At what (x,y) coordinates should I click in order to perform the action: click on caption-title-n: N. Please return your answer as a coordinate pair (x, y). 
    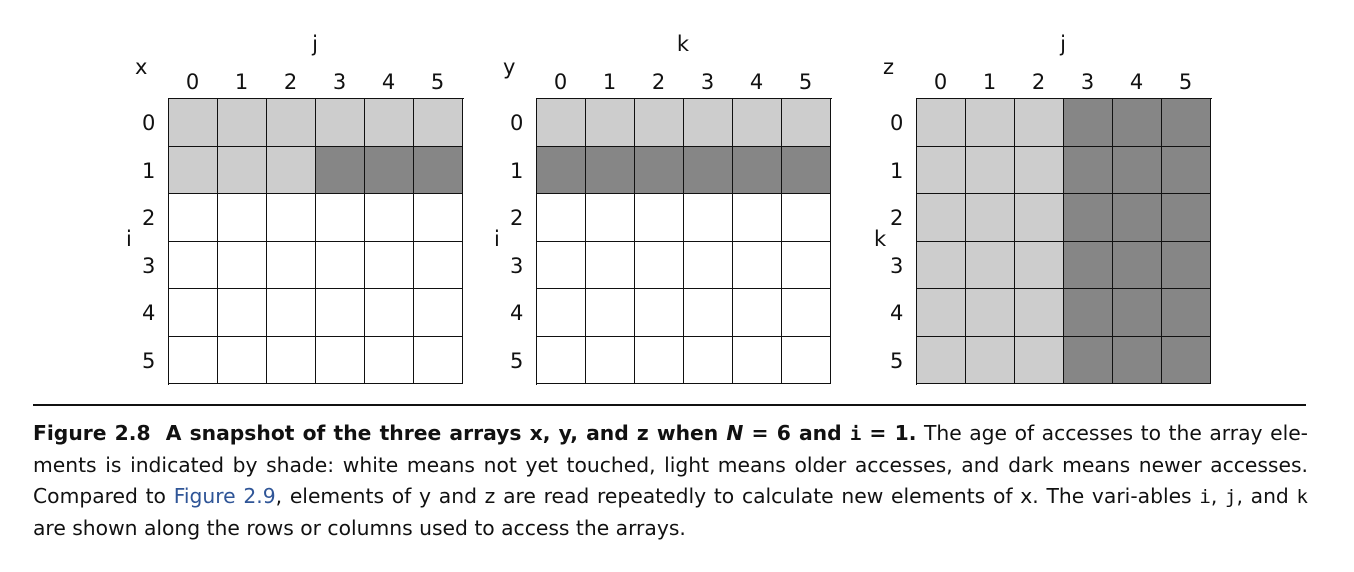
    Looking at the image, I should click on (735, 433).